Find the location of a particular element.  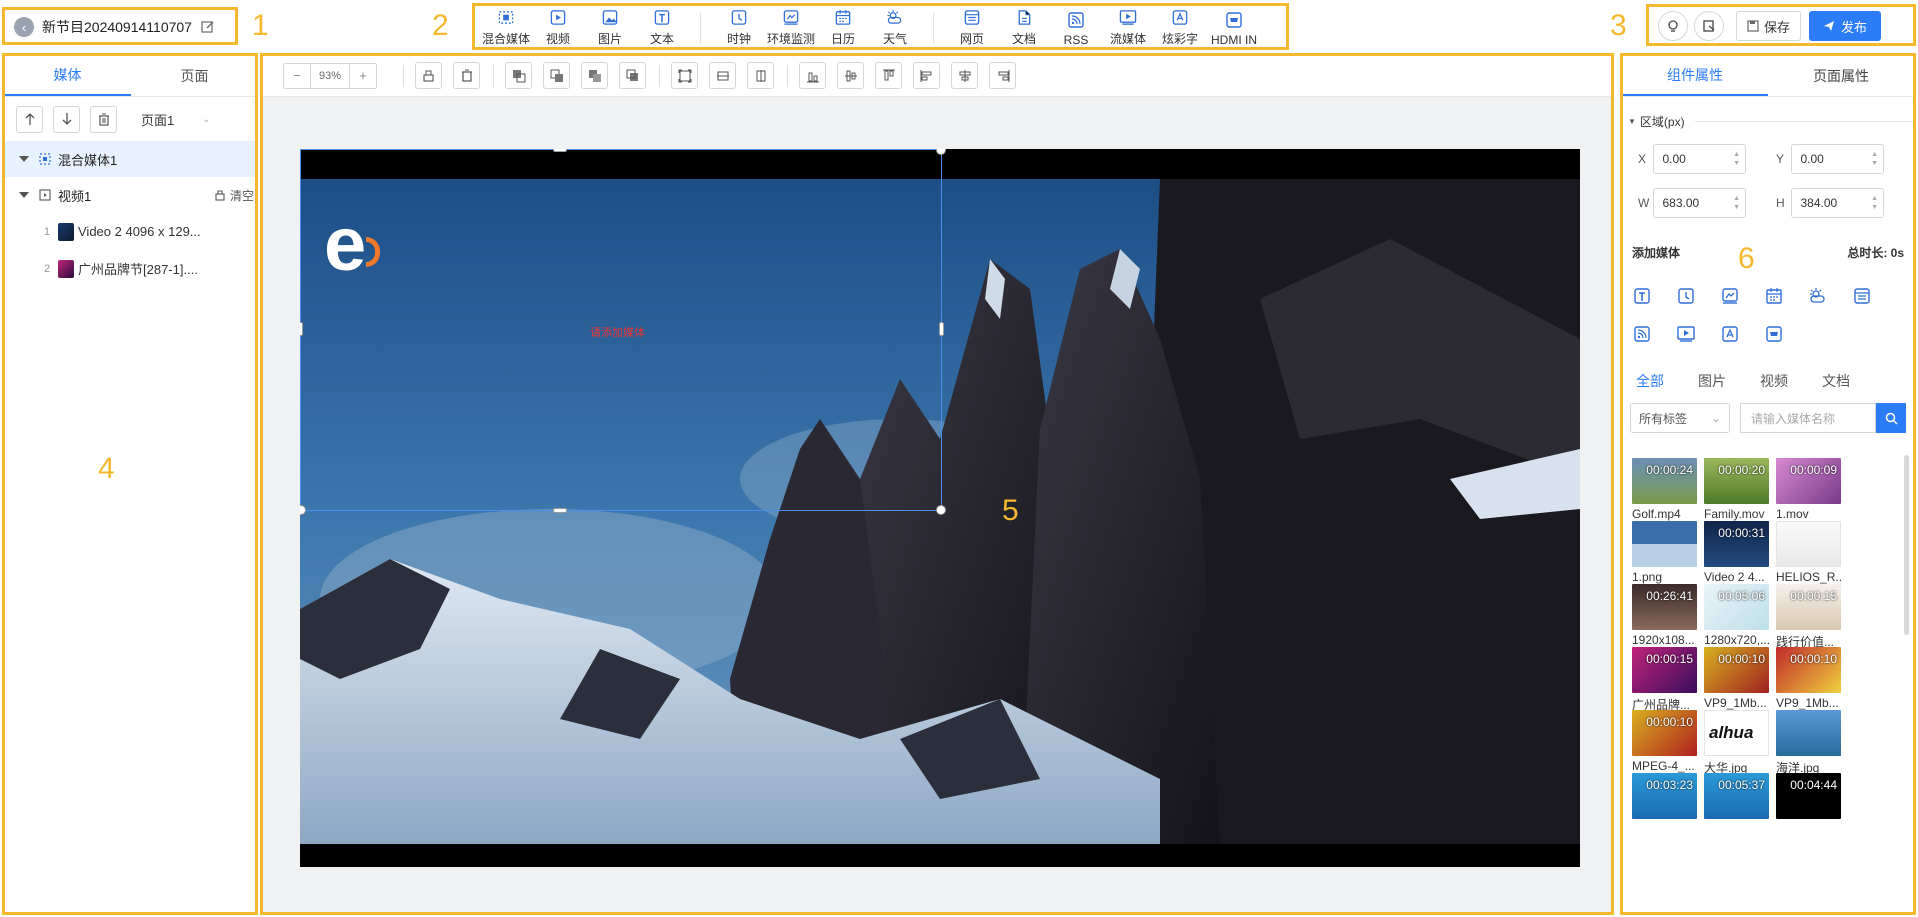

preview-button is located at coordinates (1709, 26).